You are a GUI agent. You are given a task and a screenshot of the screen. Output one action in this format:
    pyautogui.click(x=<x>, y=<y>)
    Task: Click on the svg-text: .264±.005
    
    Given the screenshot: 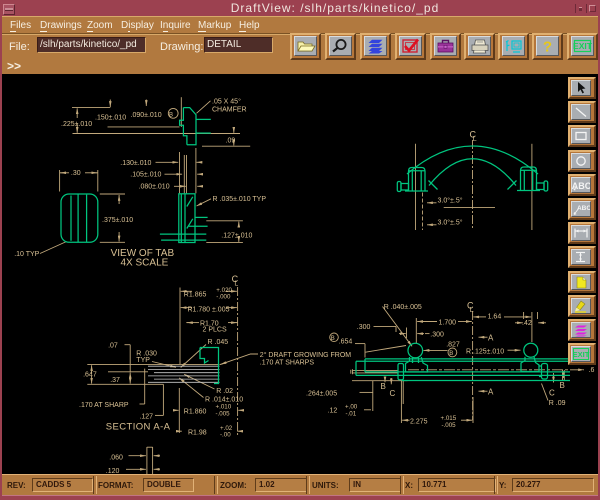 What is the action you would take?
    pyautogui.click(x=321, y=393)
    